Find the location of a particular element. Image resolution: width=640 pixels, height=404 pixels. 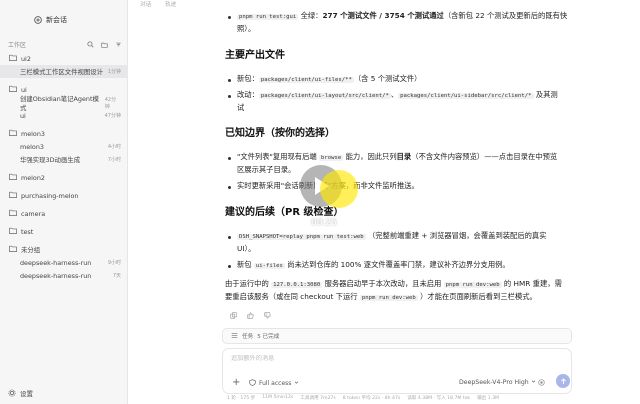

sidebar-session-item: deepseek-harness-run 7天 is located at coordinates (64, 275).